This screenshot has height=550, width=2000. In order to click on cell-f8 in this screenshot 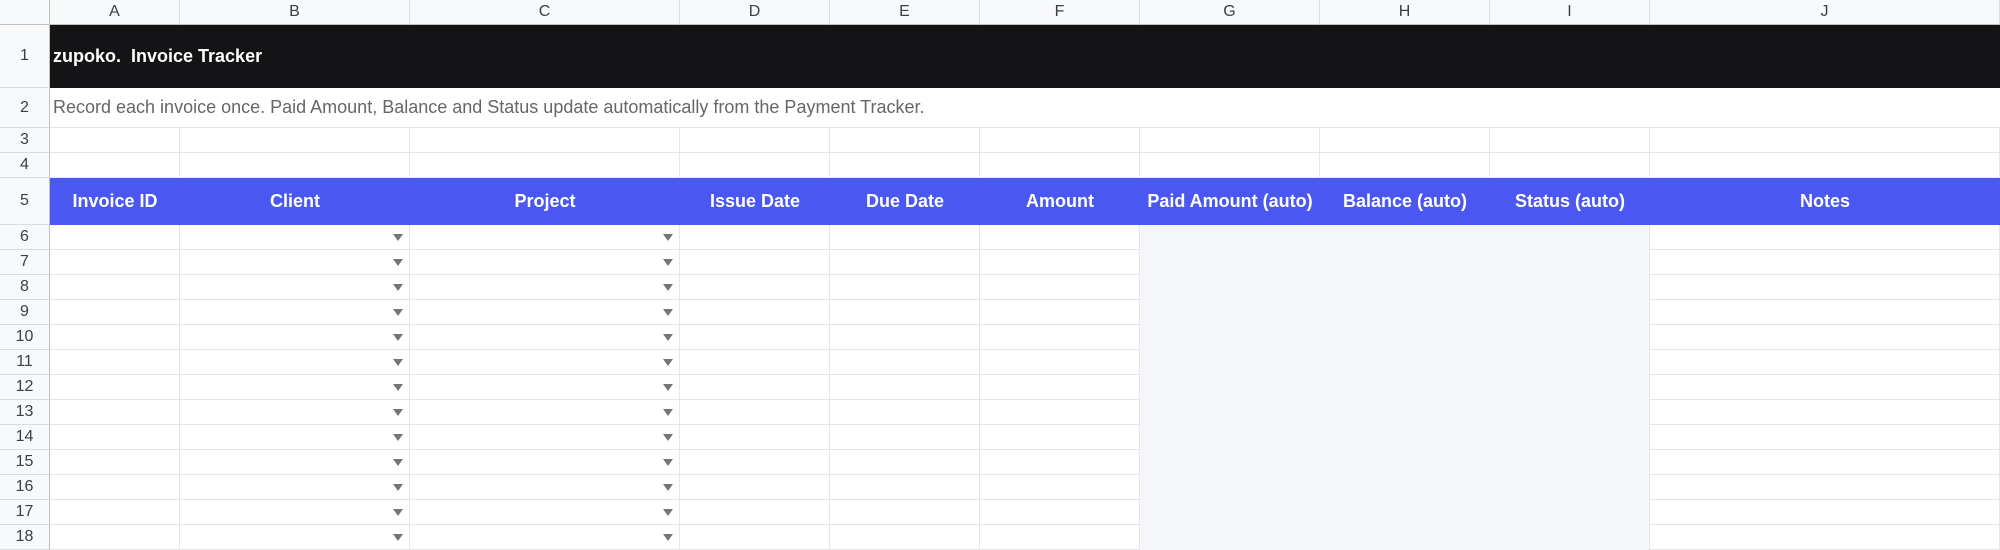, I will do `click(1060, 287)`.